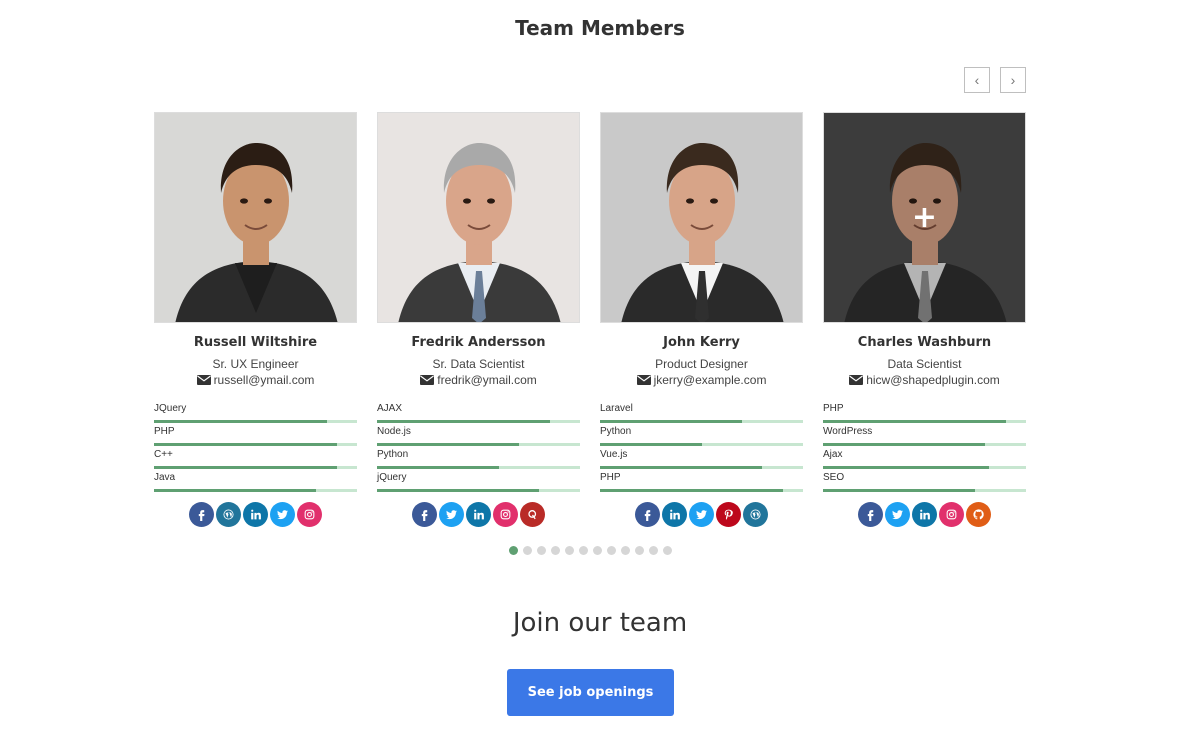 This screenshot has width=1200, height=750. I want to click on skill-label: C++, so click(163, 454).